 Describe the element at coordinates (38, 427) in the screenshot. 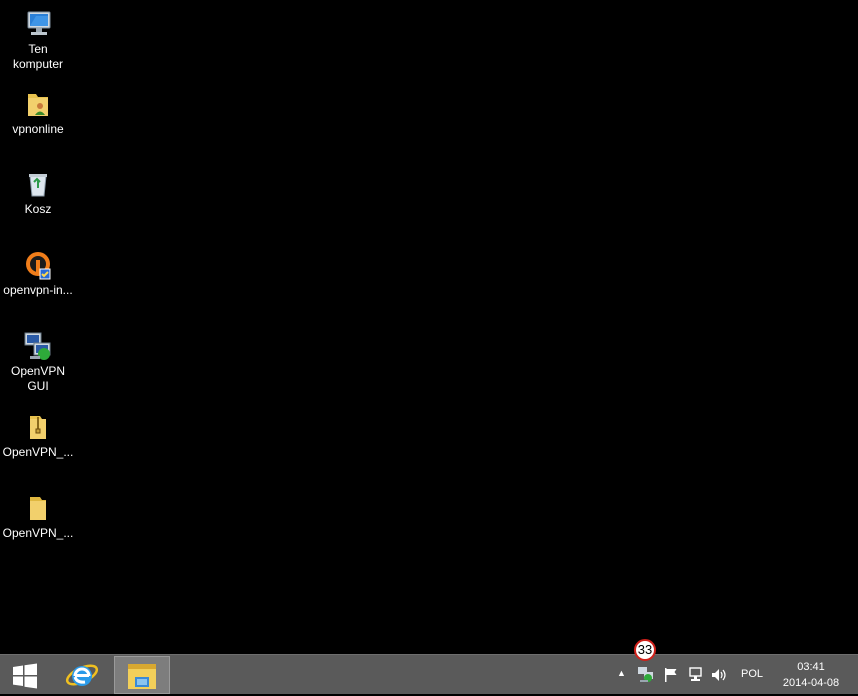

I see `folder-zip-icon` at that location.